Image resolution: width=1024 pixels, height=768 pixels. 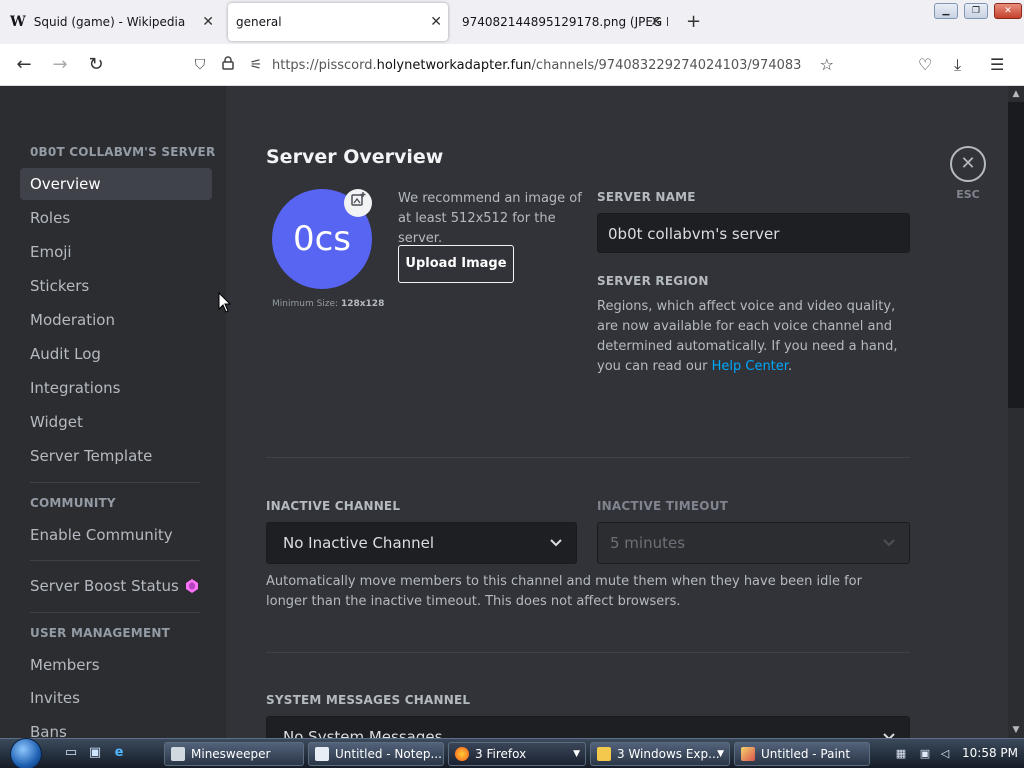 I want to click on taskbar-clock: 10:58 PM, so click(x=990, y=753).